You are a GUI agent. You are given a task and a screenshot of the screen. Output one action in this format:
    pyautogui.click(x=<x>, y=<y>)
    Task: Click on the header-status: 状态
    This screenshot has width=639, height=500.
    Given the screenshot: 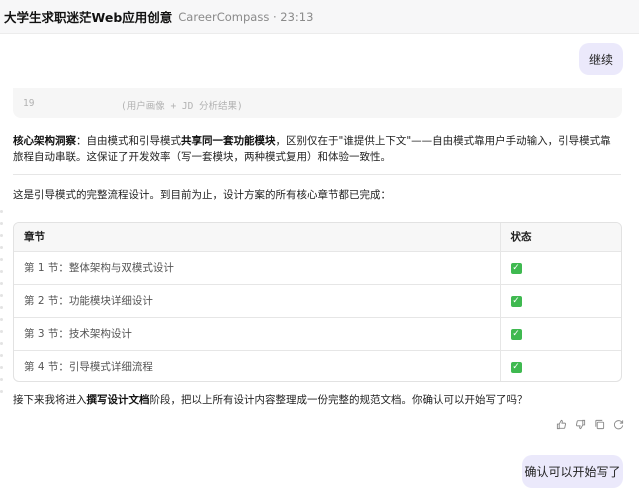 What is the action you would take?
    pyautogui.click(x=560, y=237)
    